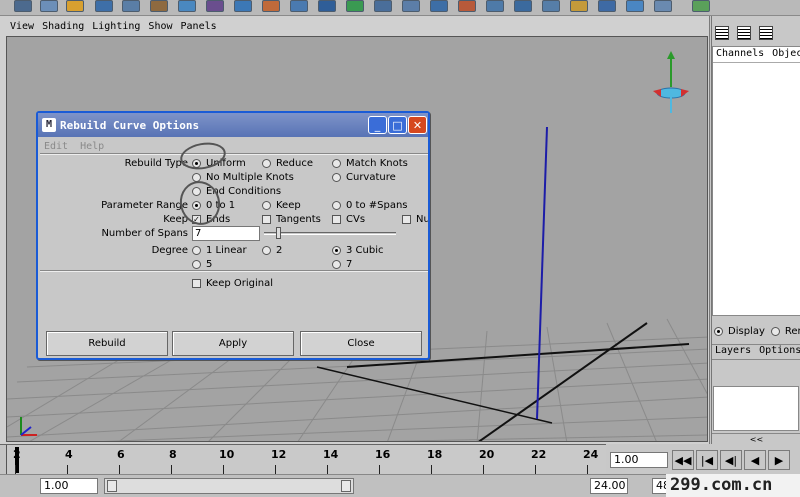 This screenshot has height=497, width=800. Describe the element at coordinates (229, 486) in the screenshot. I see `range-slider` at that location.